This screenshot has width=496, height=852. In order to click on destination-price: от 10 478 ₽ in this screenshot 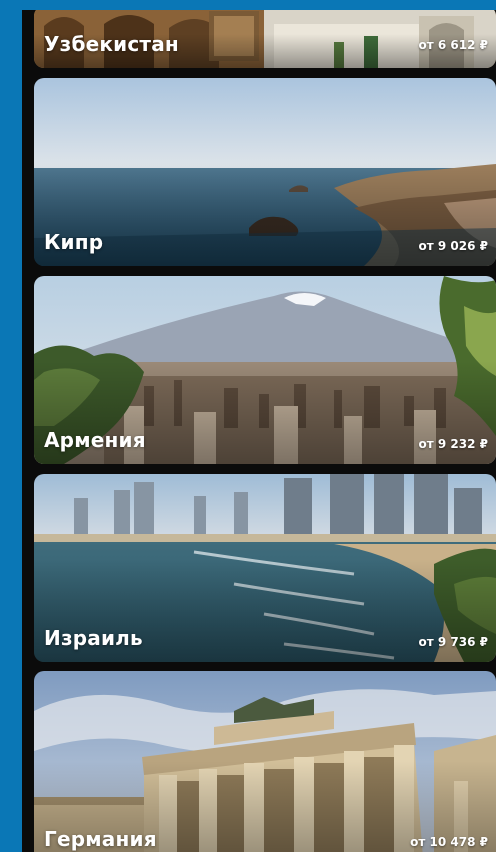, I will do `click(449, 842)`.